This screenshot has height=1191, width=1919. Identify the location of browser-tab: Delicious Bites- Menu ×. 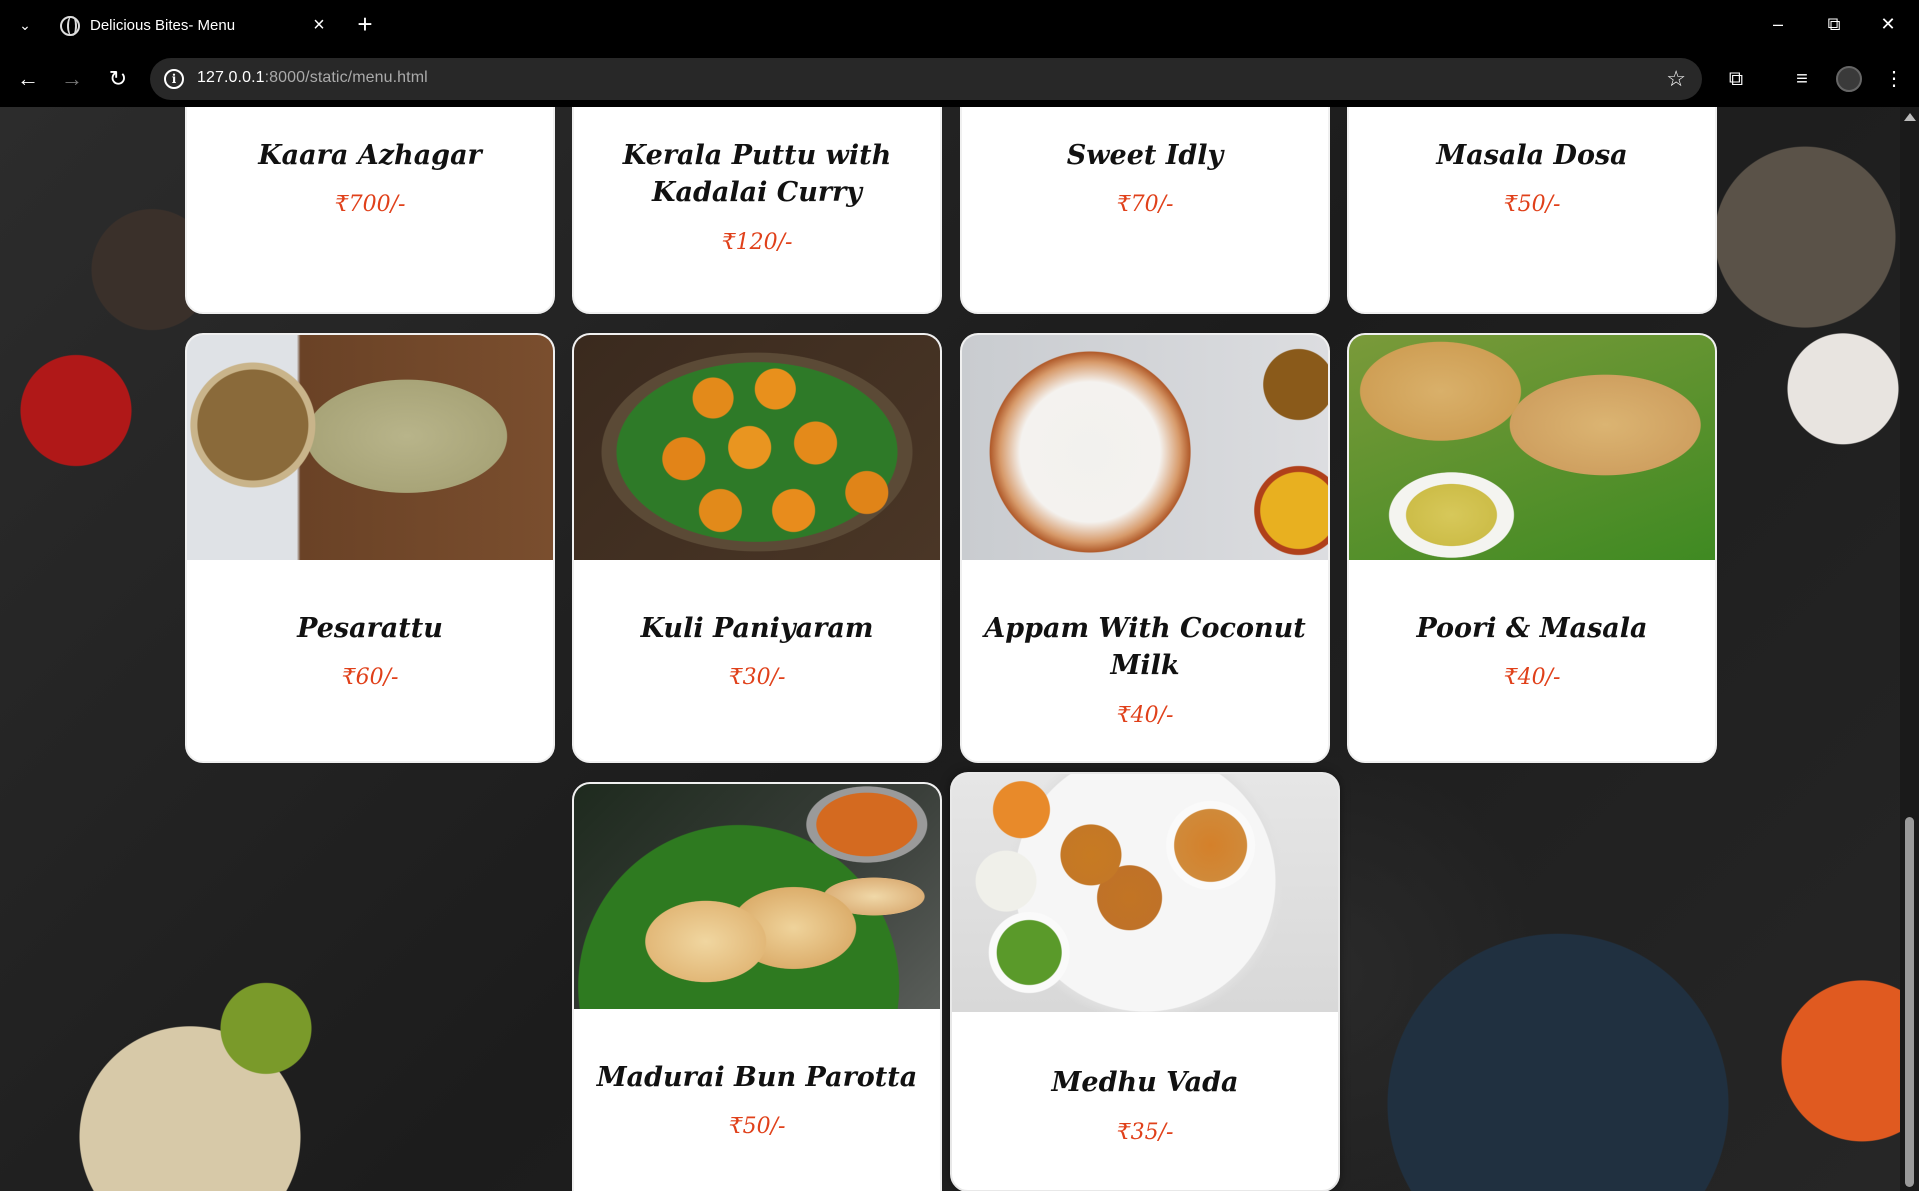
(195, 28).